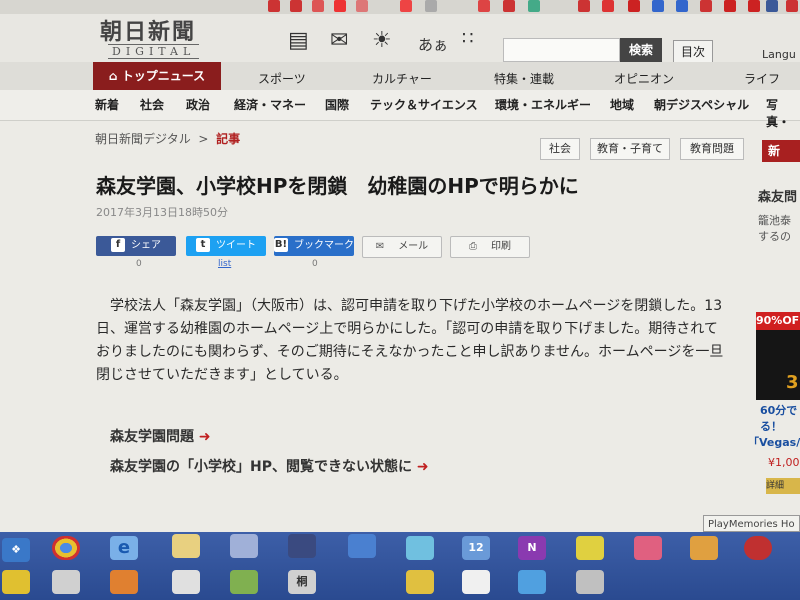 The image size is (800, 600). I want to click on facebook-share-button: f シェア, so click(136, 246).